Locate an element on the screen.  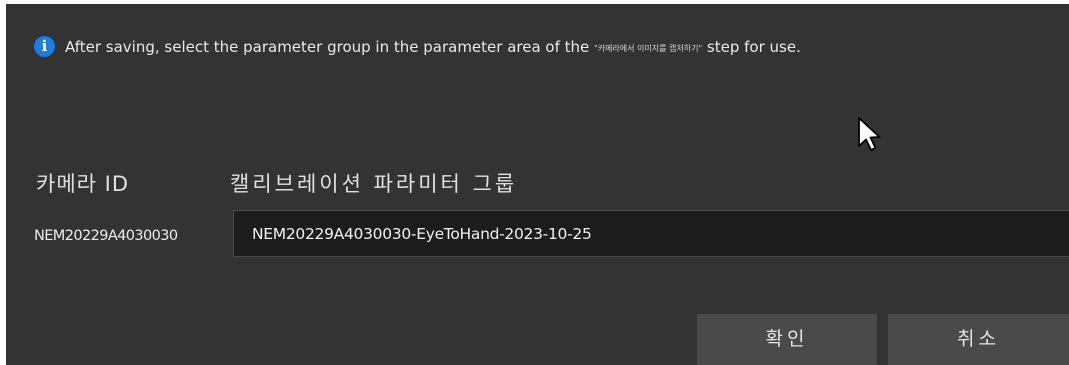
cancel-button: 취소 is located at coordinates (978, 339).